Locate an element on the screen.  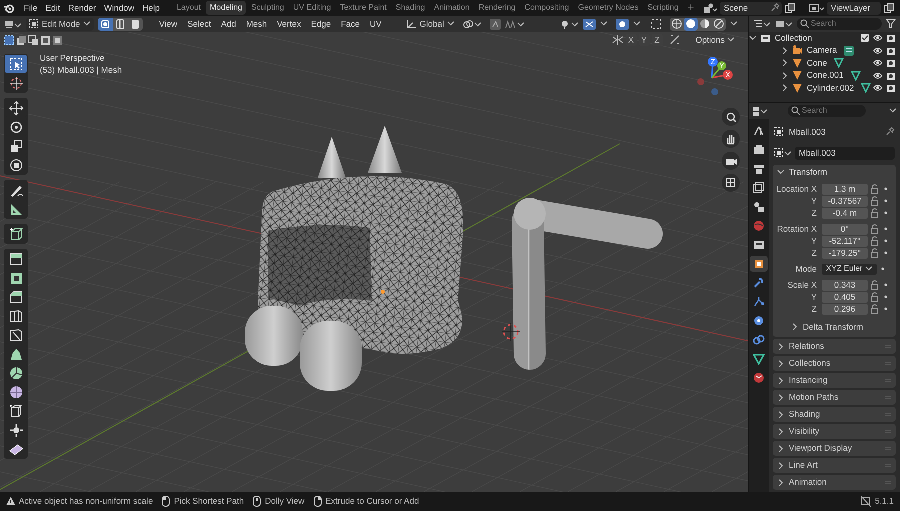
select-mode-face-button is located at coordinates (136, 24).